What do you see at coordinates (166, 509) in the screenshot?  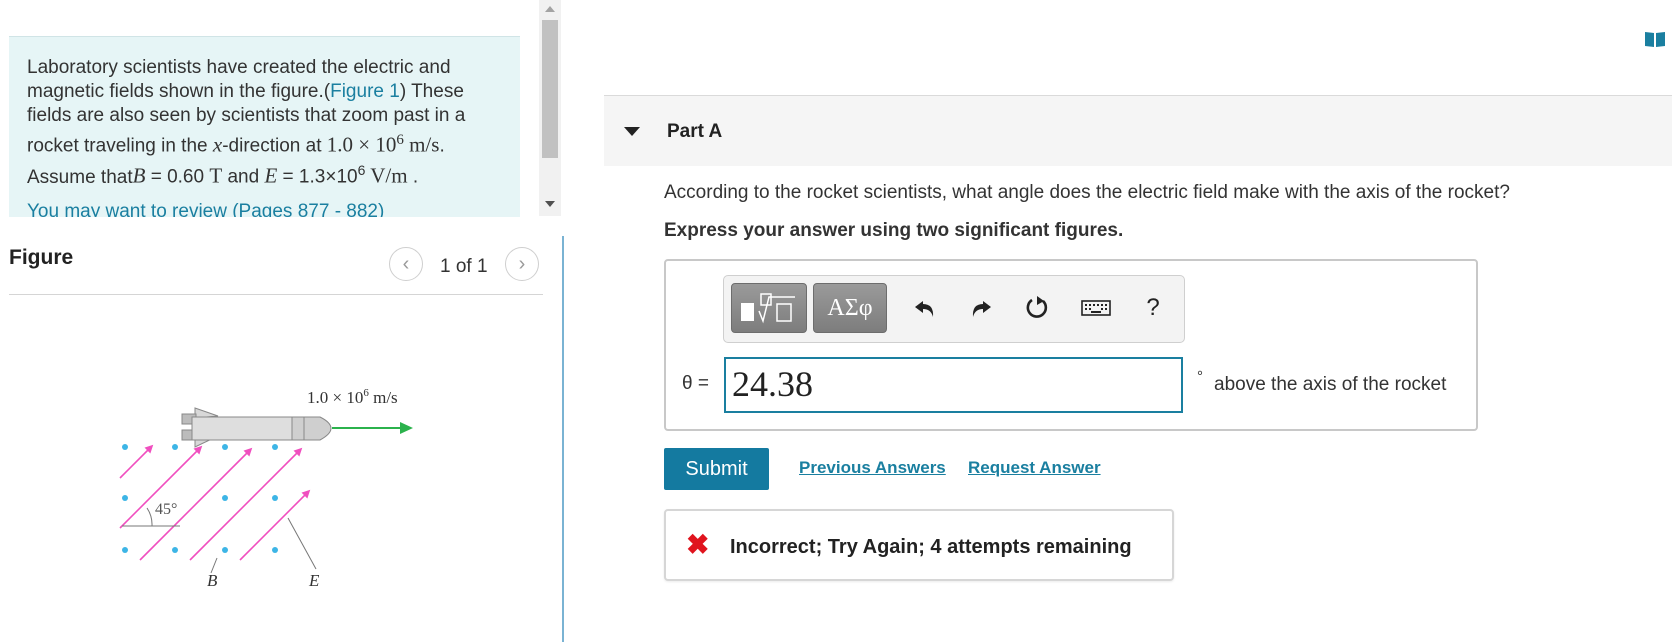 I see `angle-label: 45°` at bounding box center [166, 509].